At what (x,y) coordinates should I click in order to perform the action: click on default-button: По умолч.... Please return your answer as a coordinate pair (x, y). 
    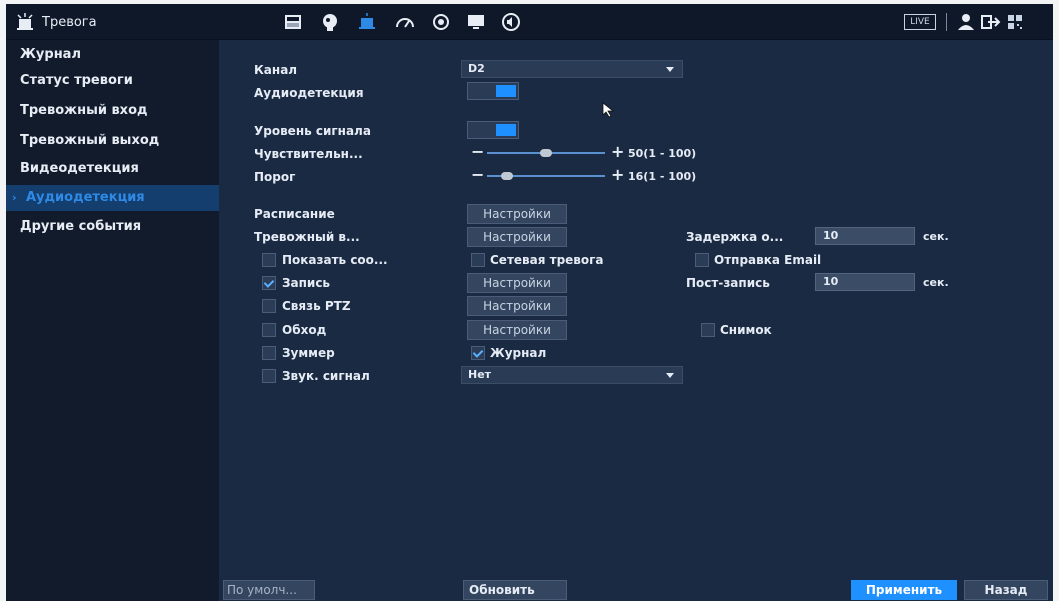
    Looking at the image, I should click on (269, 590).